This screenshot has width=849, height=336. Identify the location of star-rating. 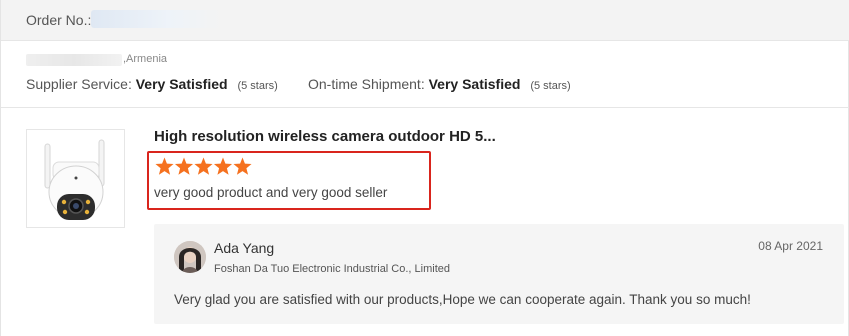
(205, 167).